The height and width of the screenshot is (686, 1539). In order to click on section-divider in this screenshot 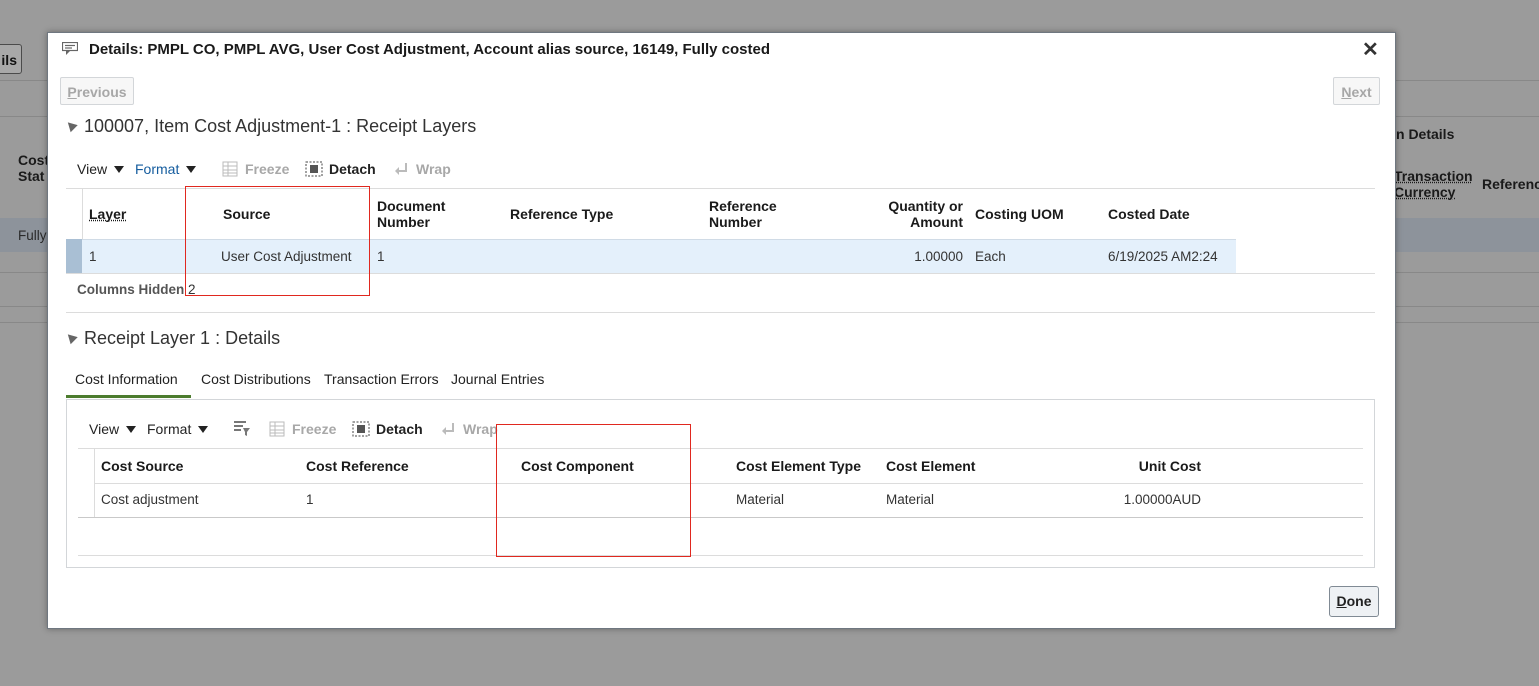, I will do `click(720, 312)`.